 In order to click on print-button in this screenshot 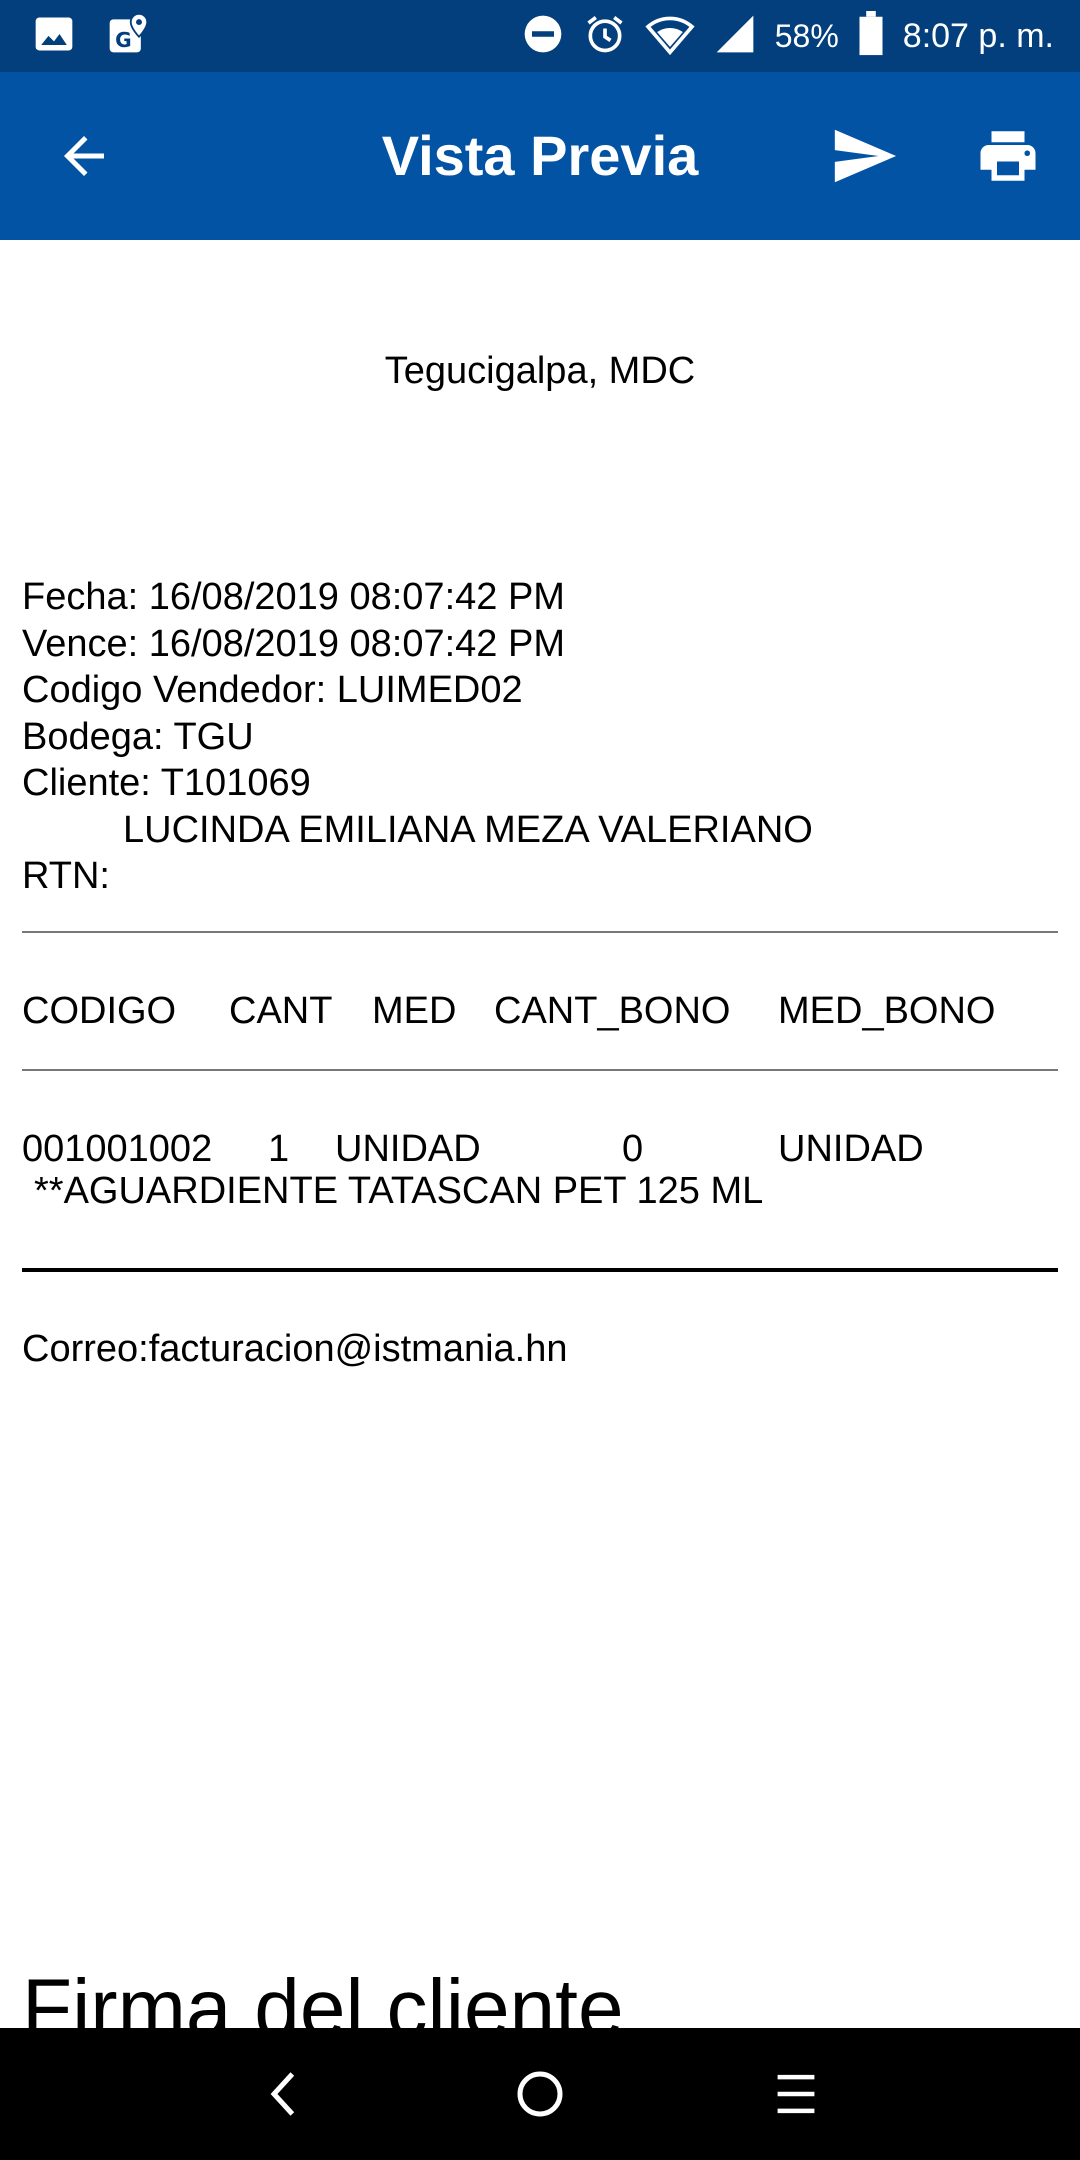, I will do `click(1008, 156)`.